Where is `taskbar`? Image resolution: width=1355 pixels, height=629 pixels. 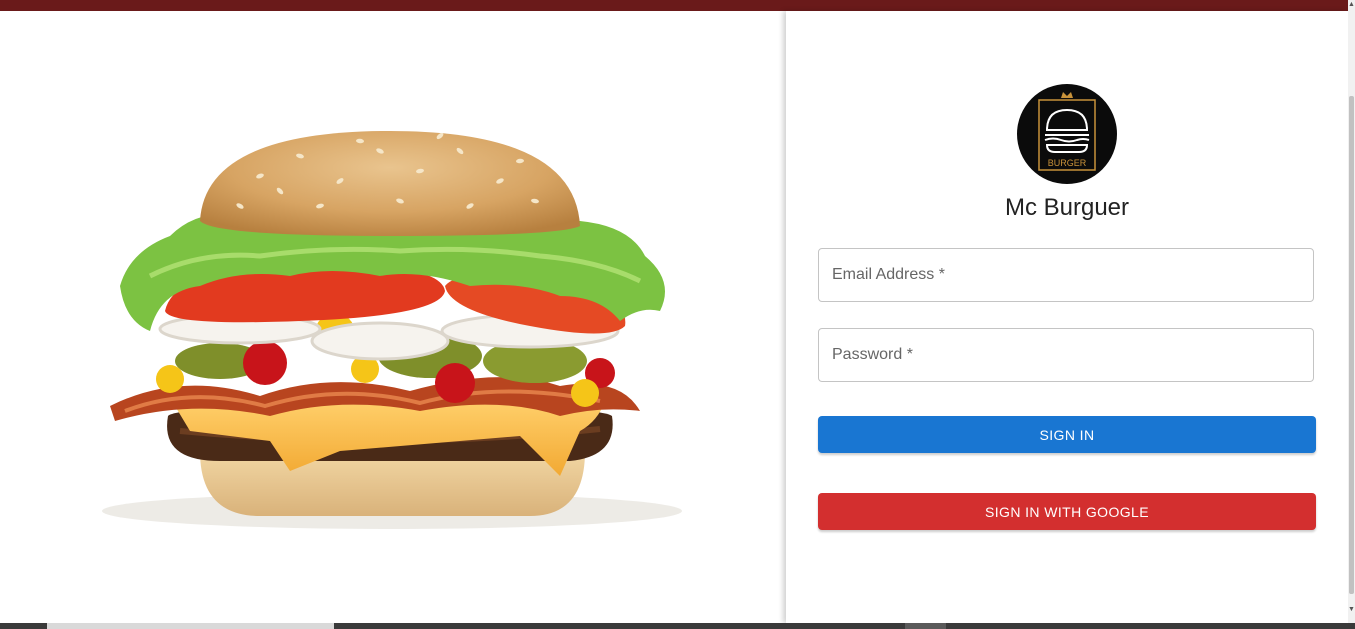
taskbar is located at coordinates (677, 626).